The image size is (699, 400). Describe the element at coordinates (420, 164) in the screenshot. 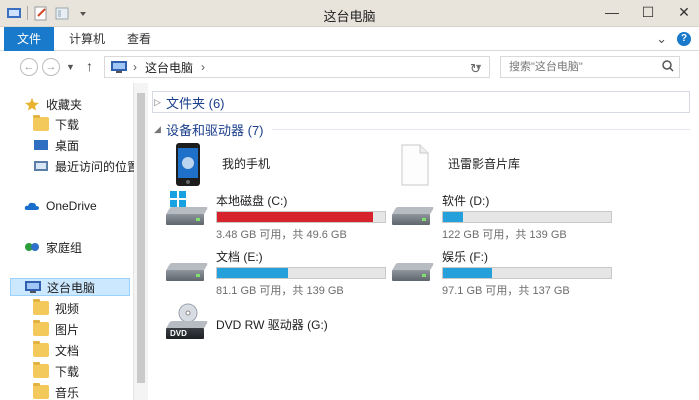

I see `document-icon` at that location.